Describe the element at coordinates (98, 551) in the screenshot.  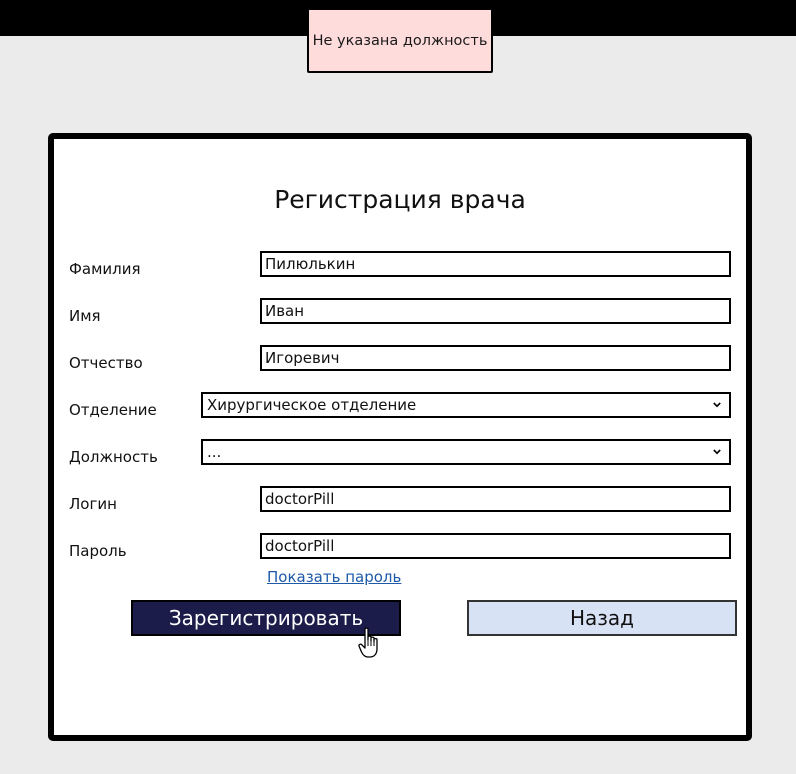
I see `password-label: Пароль` at that location.